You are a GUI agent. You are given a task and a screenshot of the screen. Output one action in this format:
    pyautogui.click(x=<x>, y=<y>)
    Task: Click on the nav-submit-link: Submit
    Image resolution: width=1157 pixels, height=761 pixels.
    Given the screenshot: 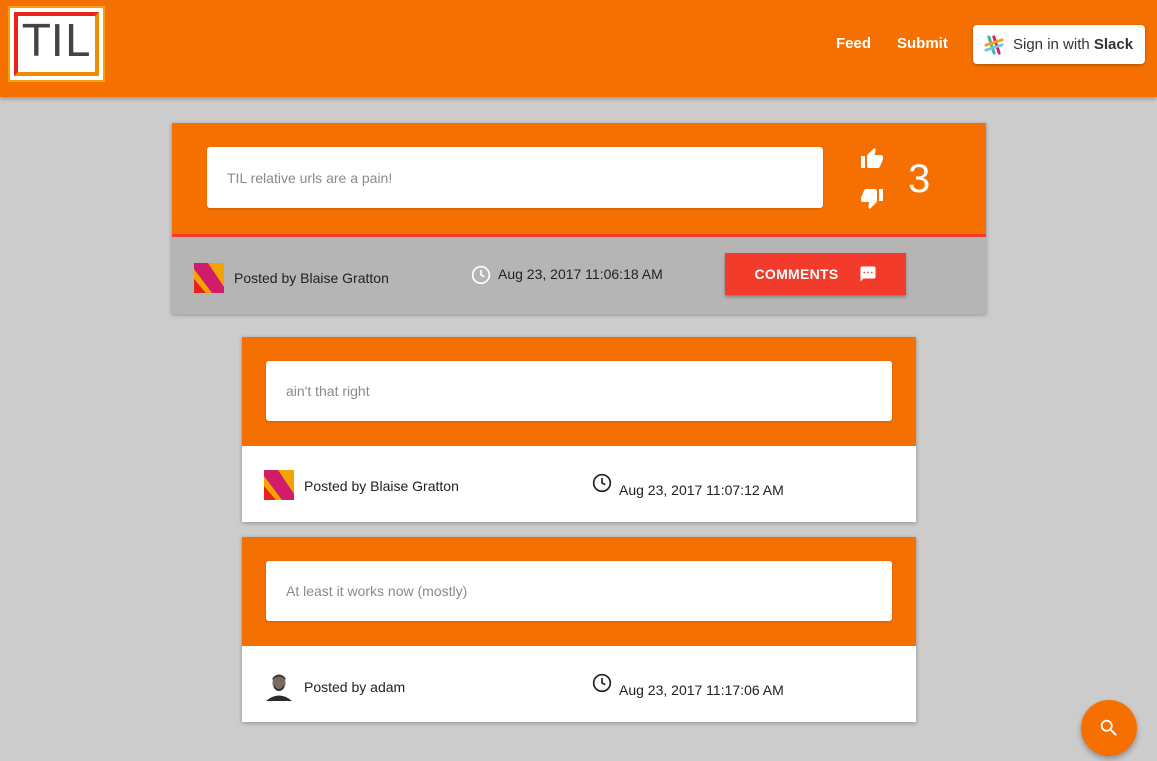 What is the action you would take?
    pyautogui.click(x=922, y=43)
    